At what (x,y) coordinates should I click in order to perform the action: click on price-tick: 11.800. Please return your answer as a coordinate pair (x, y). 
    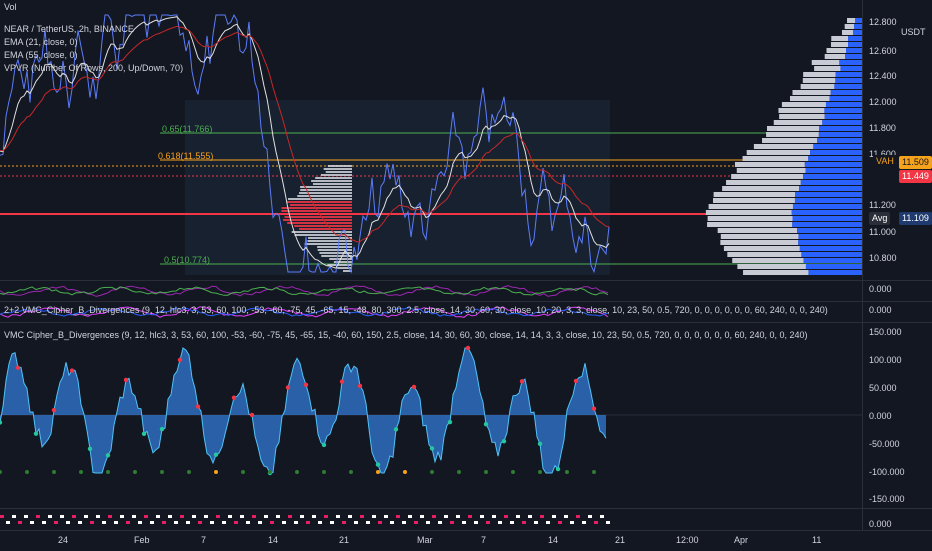
    Looking at the image, I should click on (882, 128).